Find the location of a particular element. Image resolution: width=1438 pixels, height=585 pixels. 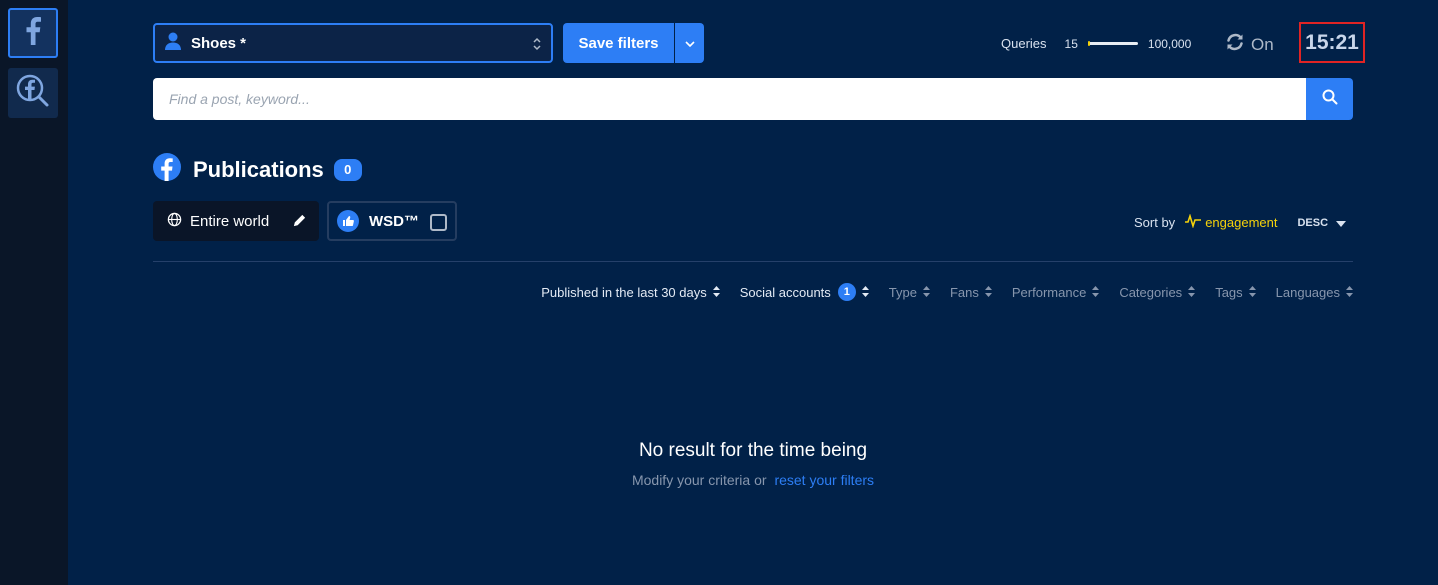

caret-down-icon is located at coordinates (1341, 222).